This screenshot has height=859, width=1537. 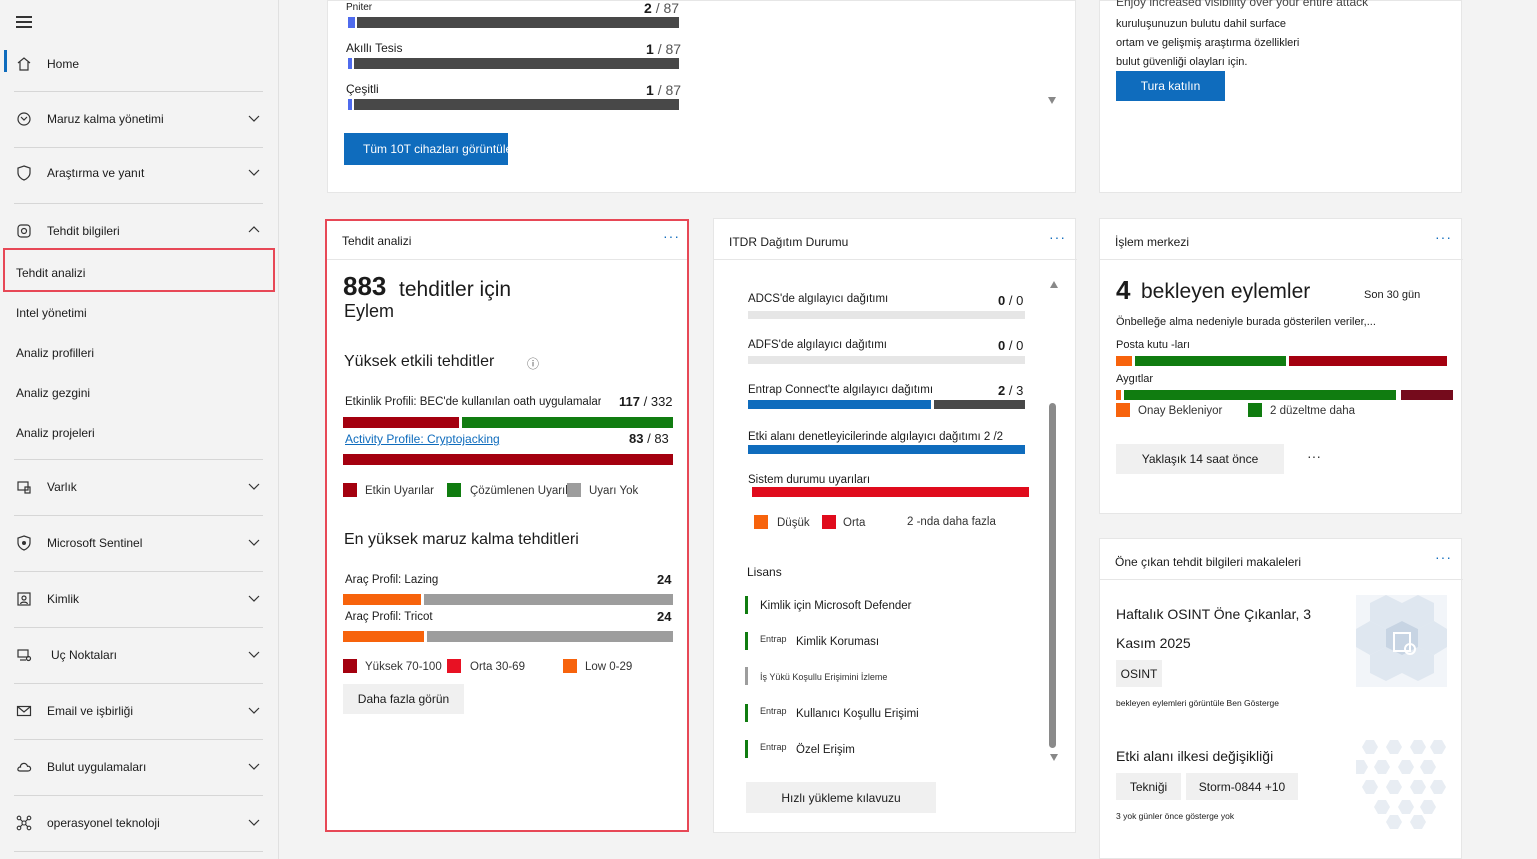 I want to click on sub-intel-explorer: Analiz gezgini, so click(x=53, y=393).